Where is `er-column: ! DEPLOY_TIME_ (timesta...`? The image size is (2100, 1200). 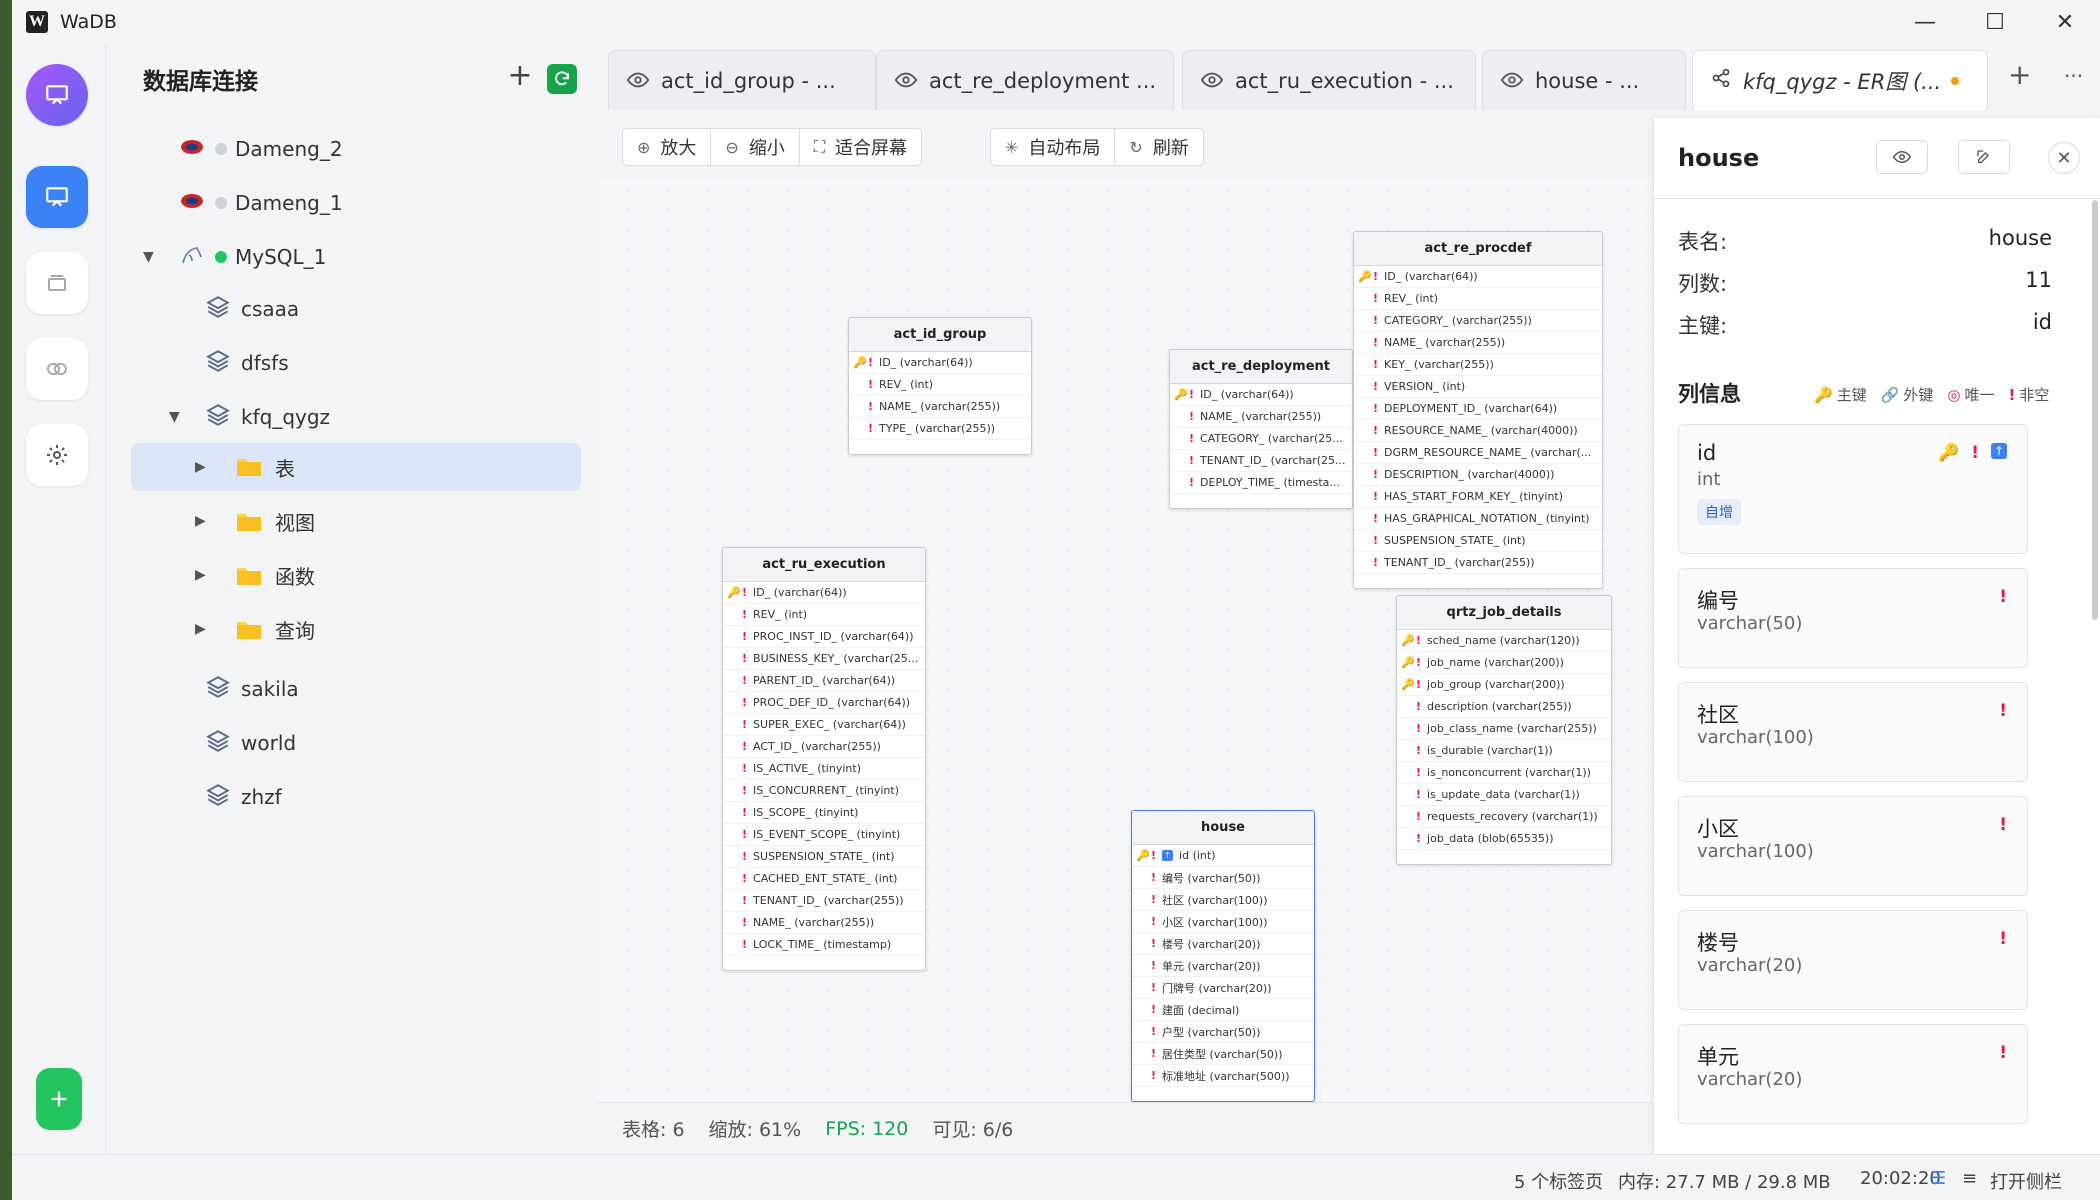
er-column: ! DEPLOY_TIME_ (timesta... is located at coordinates (1261, 483).